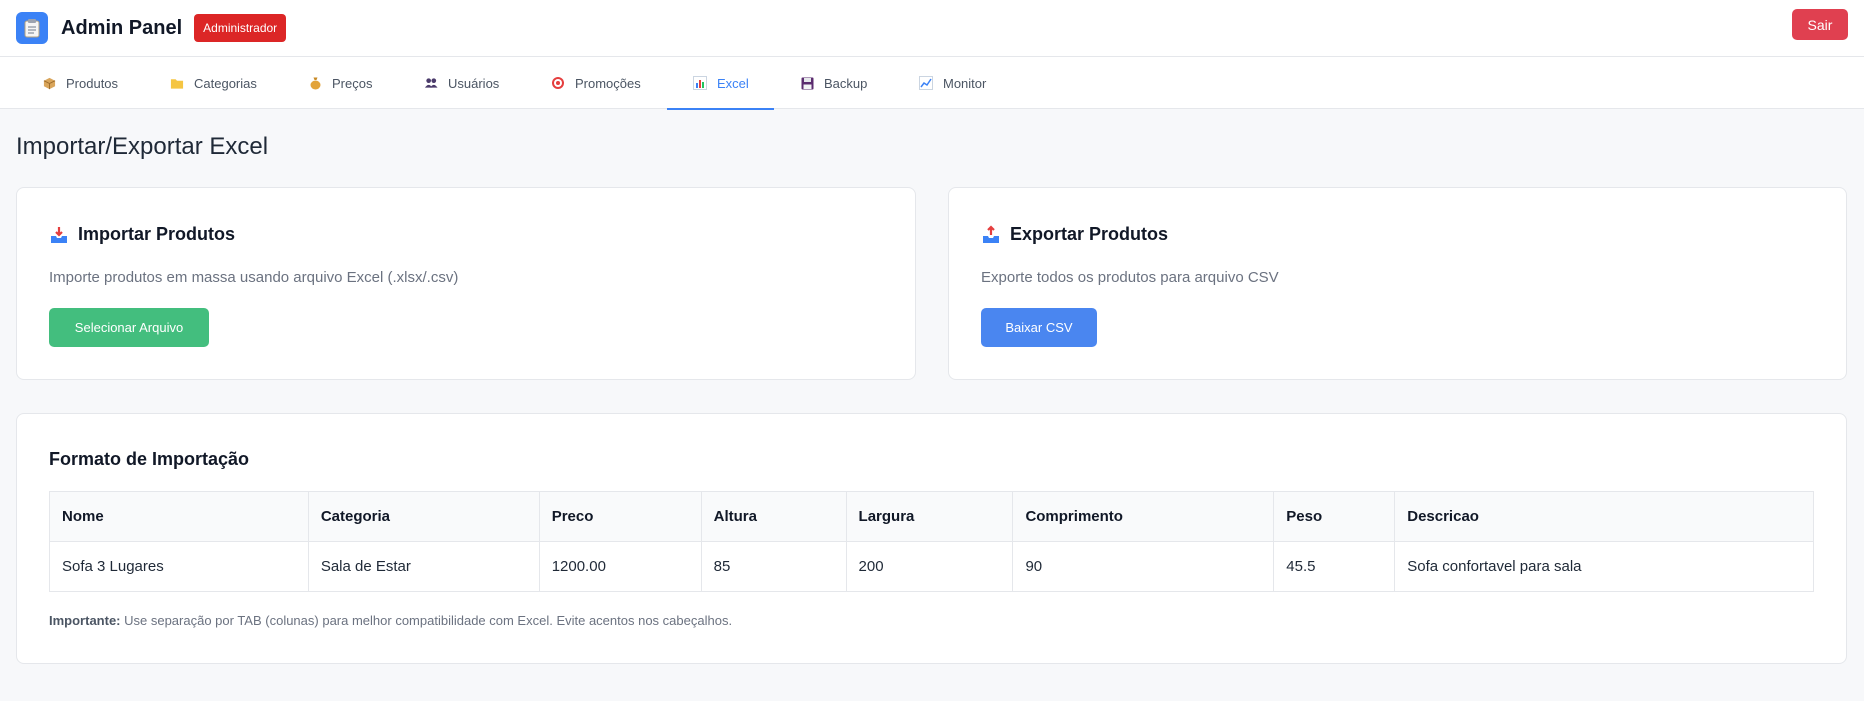  What do you see at coordinates (965, 83) in the screenshot?
I see `tab-label: Monitor` at bounding box center [965, 83].